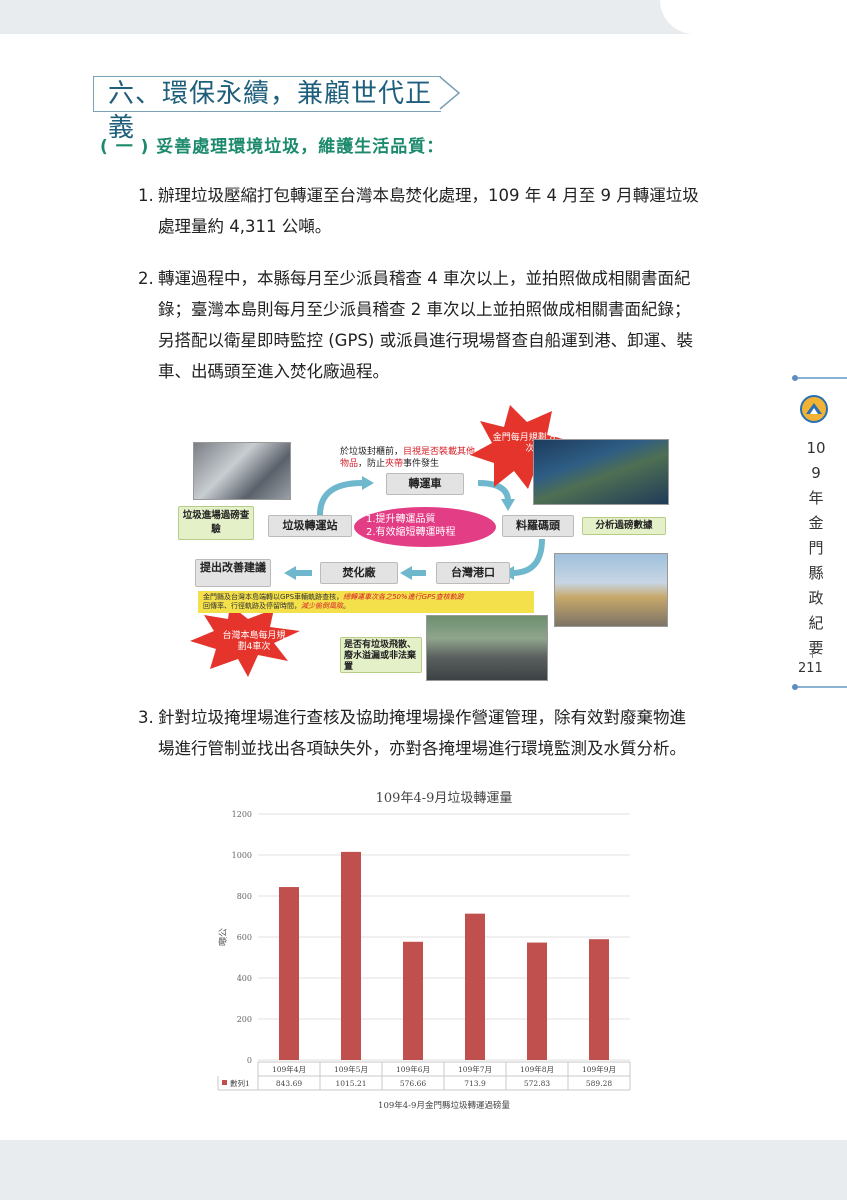  What do you see at coordinates (795, 687) in the screenshot?
I see `sidebar-dot-bottom` at bounding box center [795, 687].